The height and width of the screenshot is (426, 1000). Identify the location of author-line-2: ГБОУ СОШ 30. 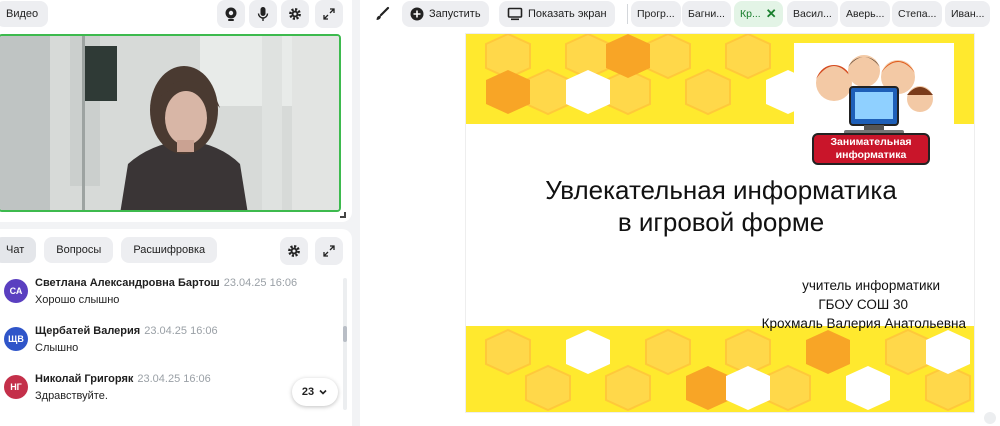
(863, 304).